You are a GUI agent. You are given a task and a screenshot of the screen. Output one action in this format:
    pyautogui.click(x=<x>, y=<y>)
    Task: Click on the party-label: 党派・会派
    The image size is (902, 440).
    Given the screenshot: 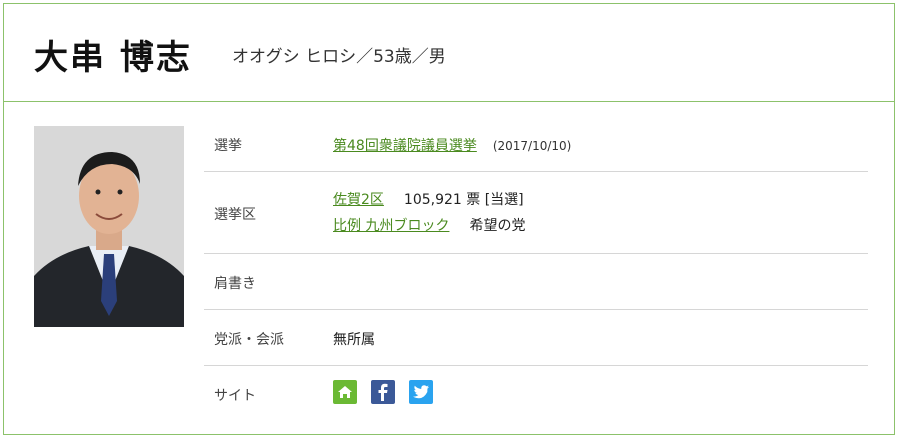 What is the action you would take?
    pyautogui.click(x=249, y=340)
    